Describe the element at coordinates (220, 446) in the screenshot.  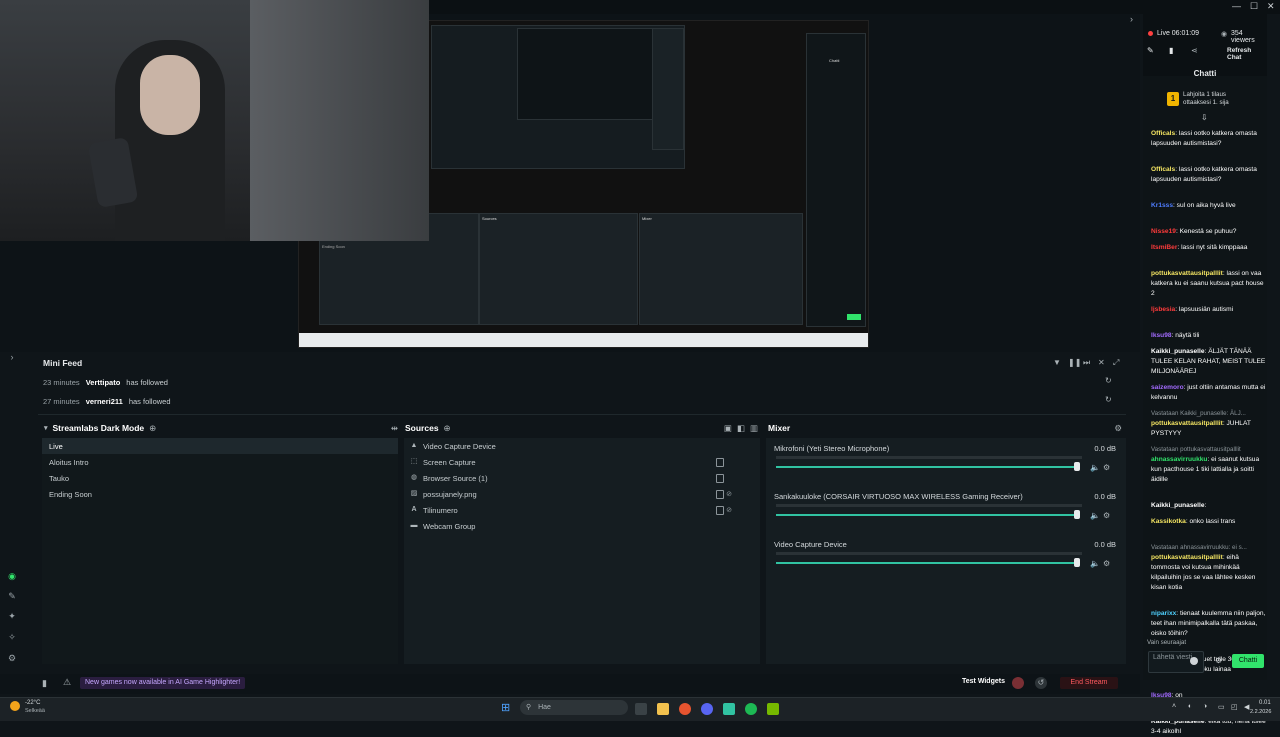
I see `scene-item: Live` at that location.